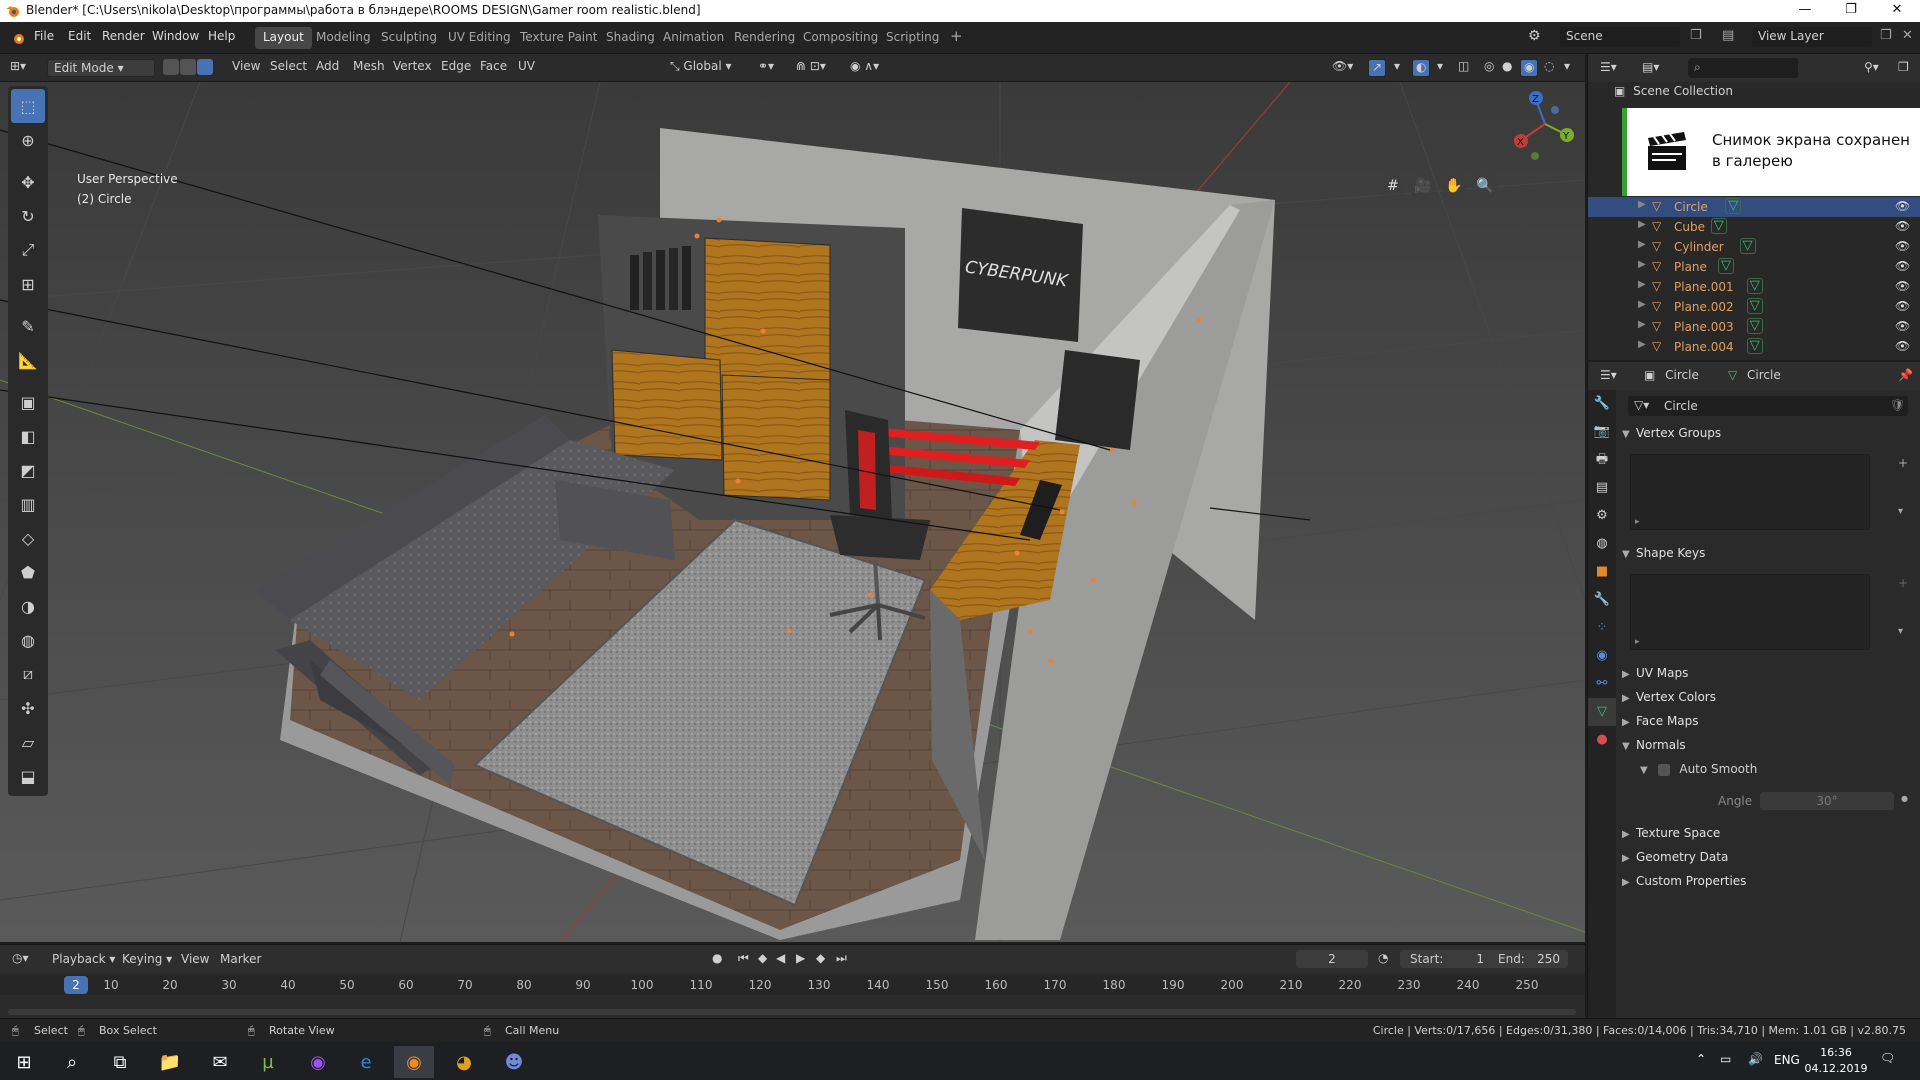 The height and width of the screenshot is (1080, 1920). What do you see at coordinates (101, 68) in the screenshot?
I see `mode-selector: Edit Mode ▾` at bounding box center [101, 68].